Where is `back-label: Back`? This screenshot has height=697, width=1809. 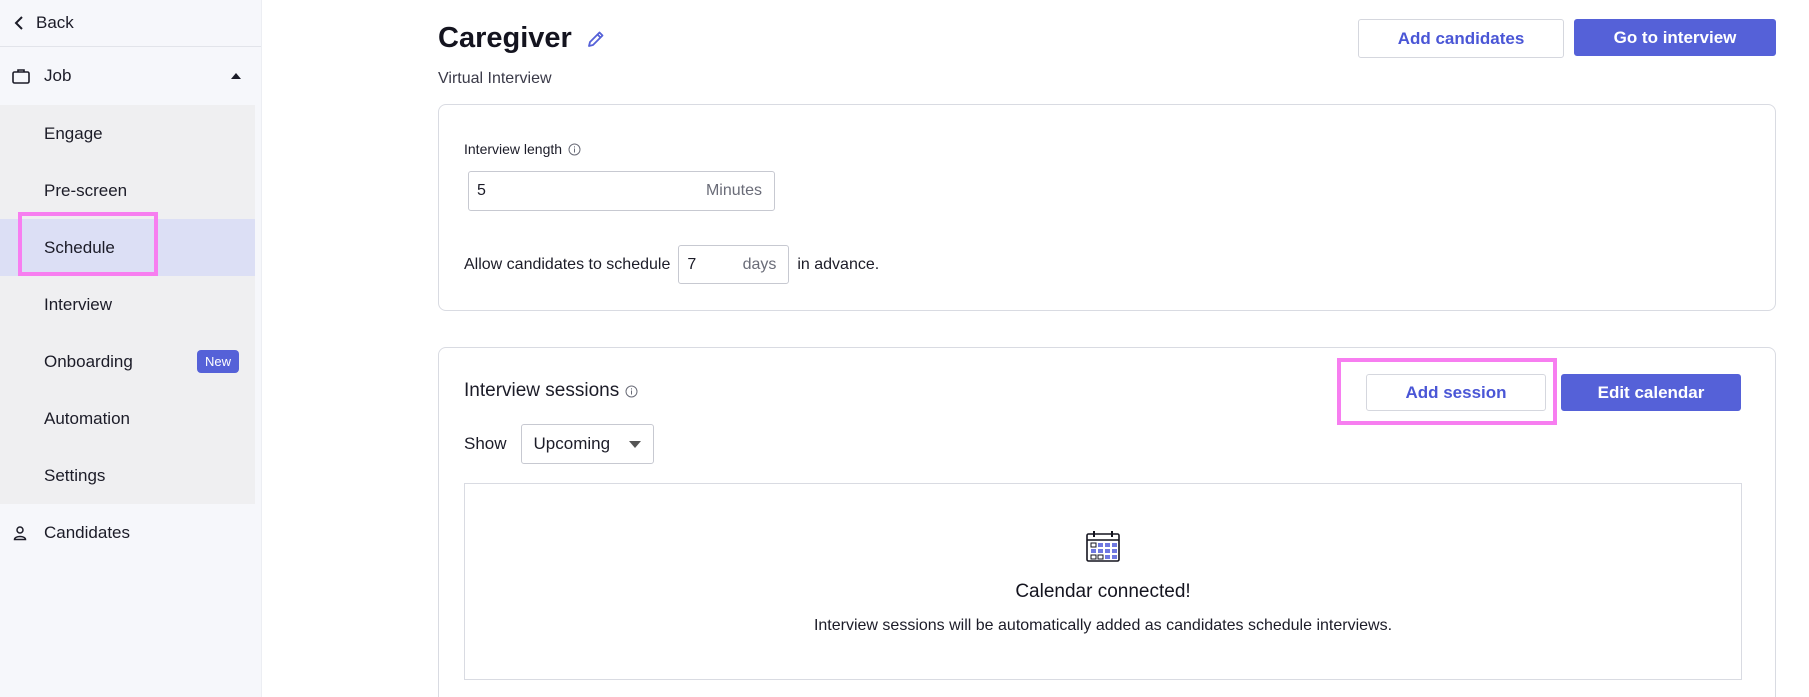 back-label: Back is located at coordinates (55, 22).